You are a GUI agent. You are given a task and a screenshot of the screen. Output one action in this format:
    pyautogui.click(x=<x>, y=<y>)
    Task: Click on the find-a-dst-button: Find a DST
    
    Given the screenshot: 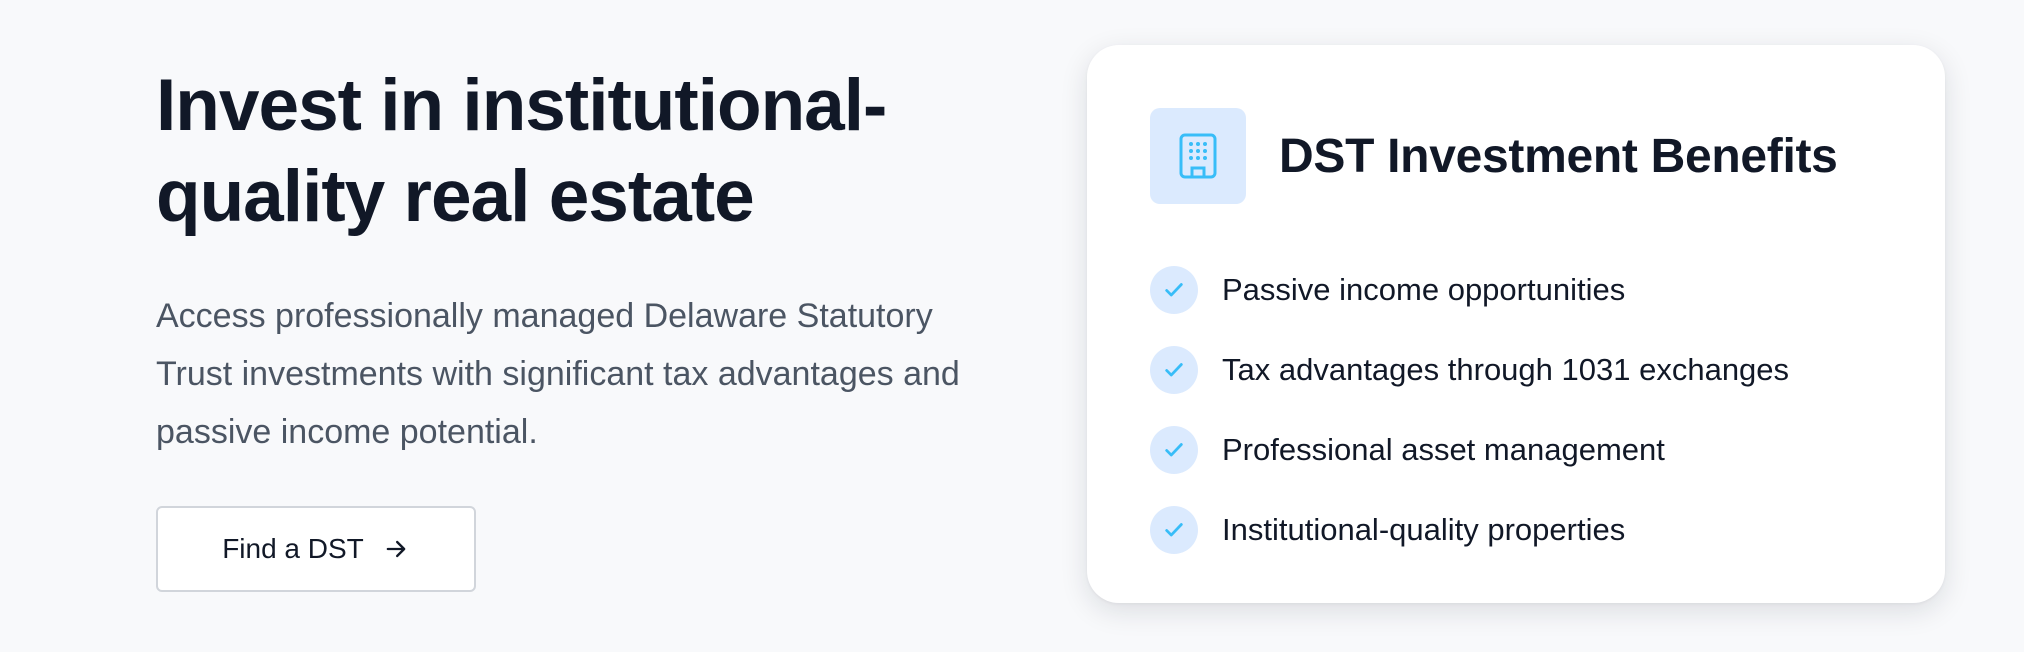 What is the action you would take?
    pyautogui.click(x=316, y=549)
    